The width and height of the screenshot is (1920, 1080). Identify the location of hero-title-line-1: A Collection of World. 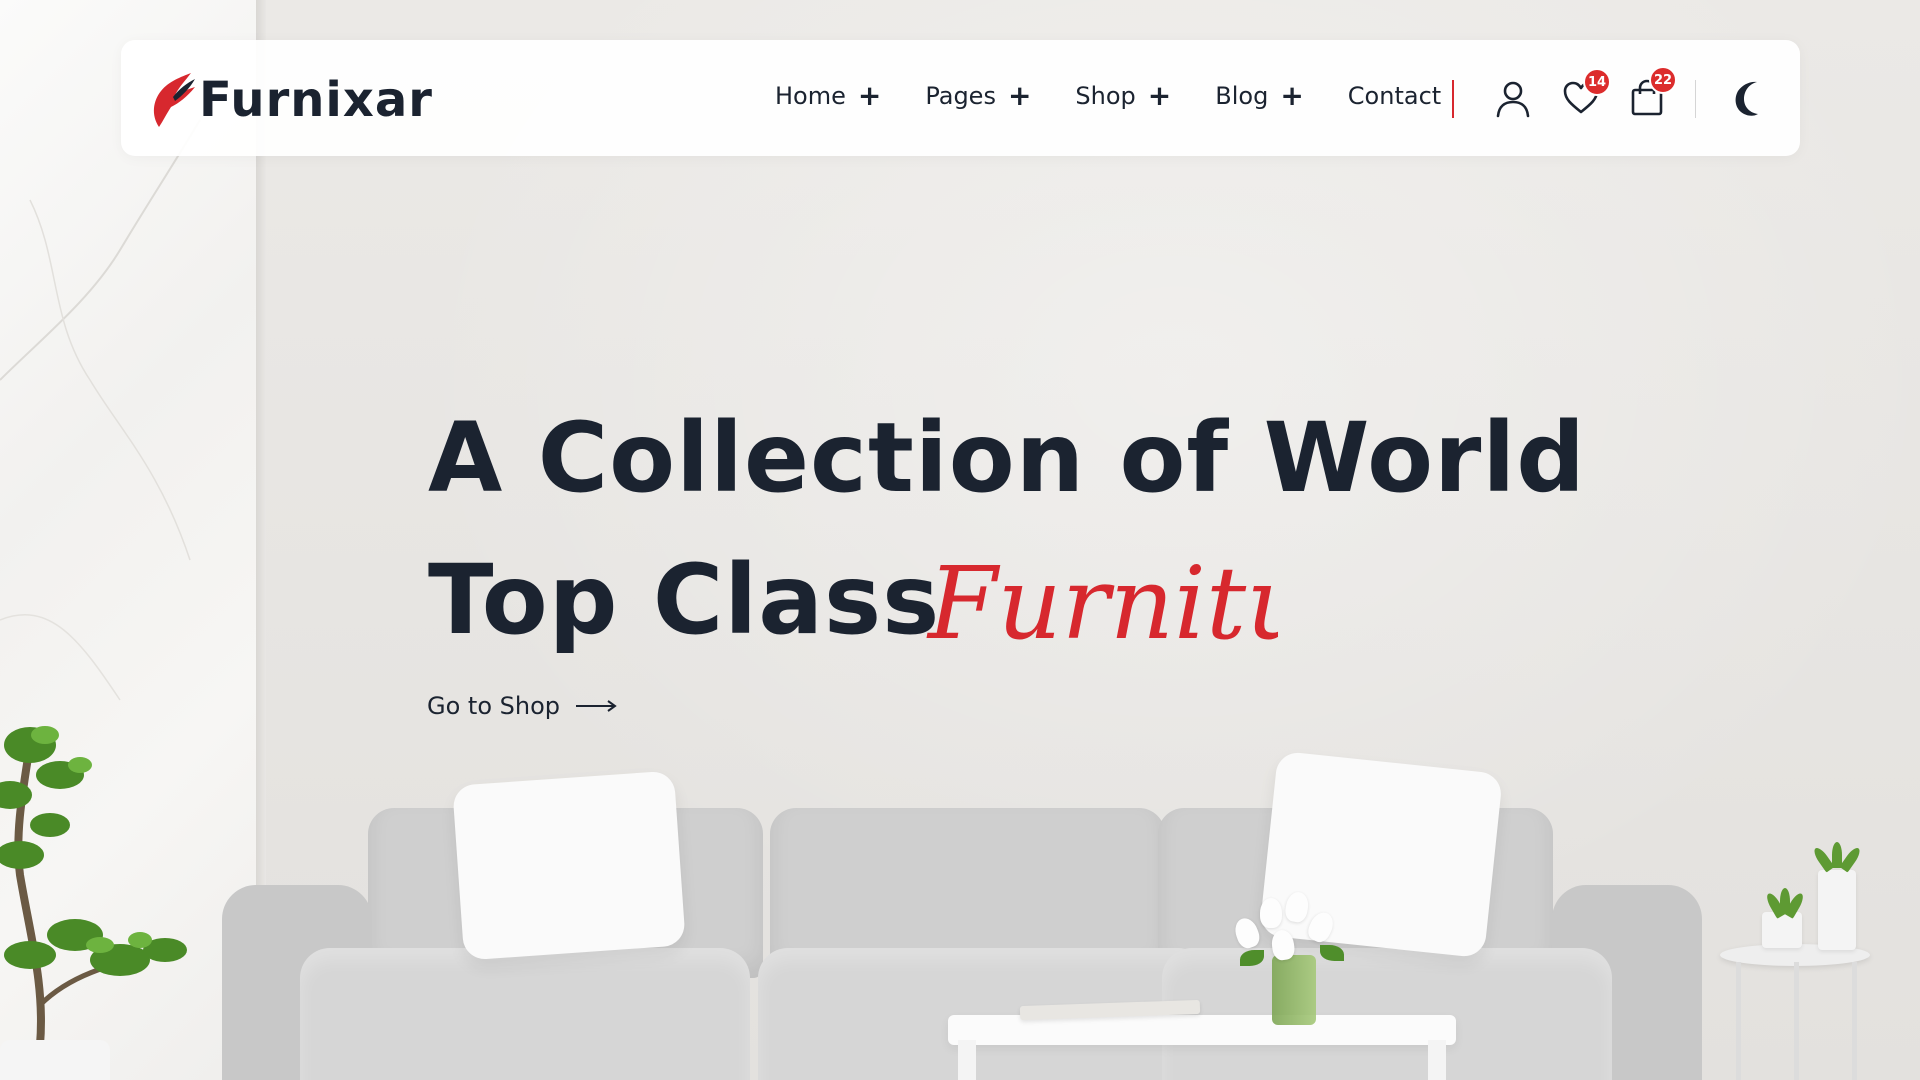
(1007, 458).